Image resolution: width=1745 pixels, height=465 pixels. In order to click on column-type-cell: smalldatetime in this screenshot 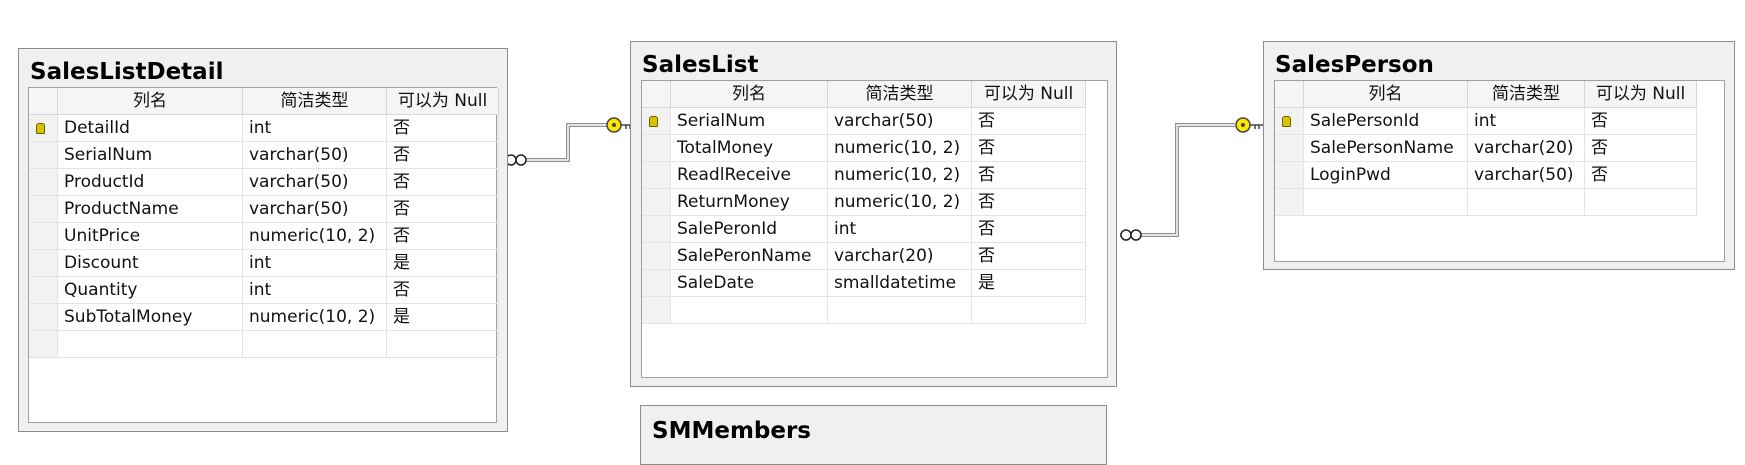, I will do `click(900, 283)`.